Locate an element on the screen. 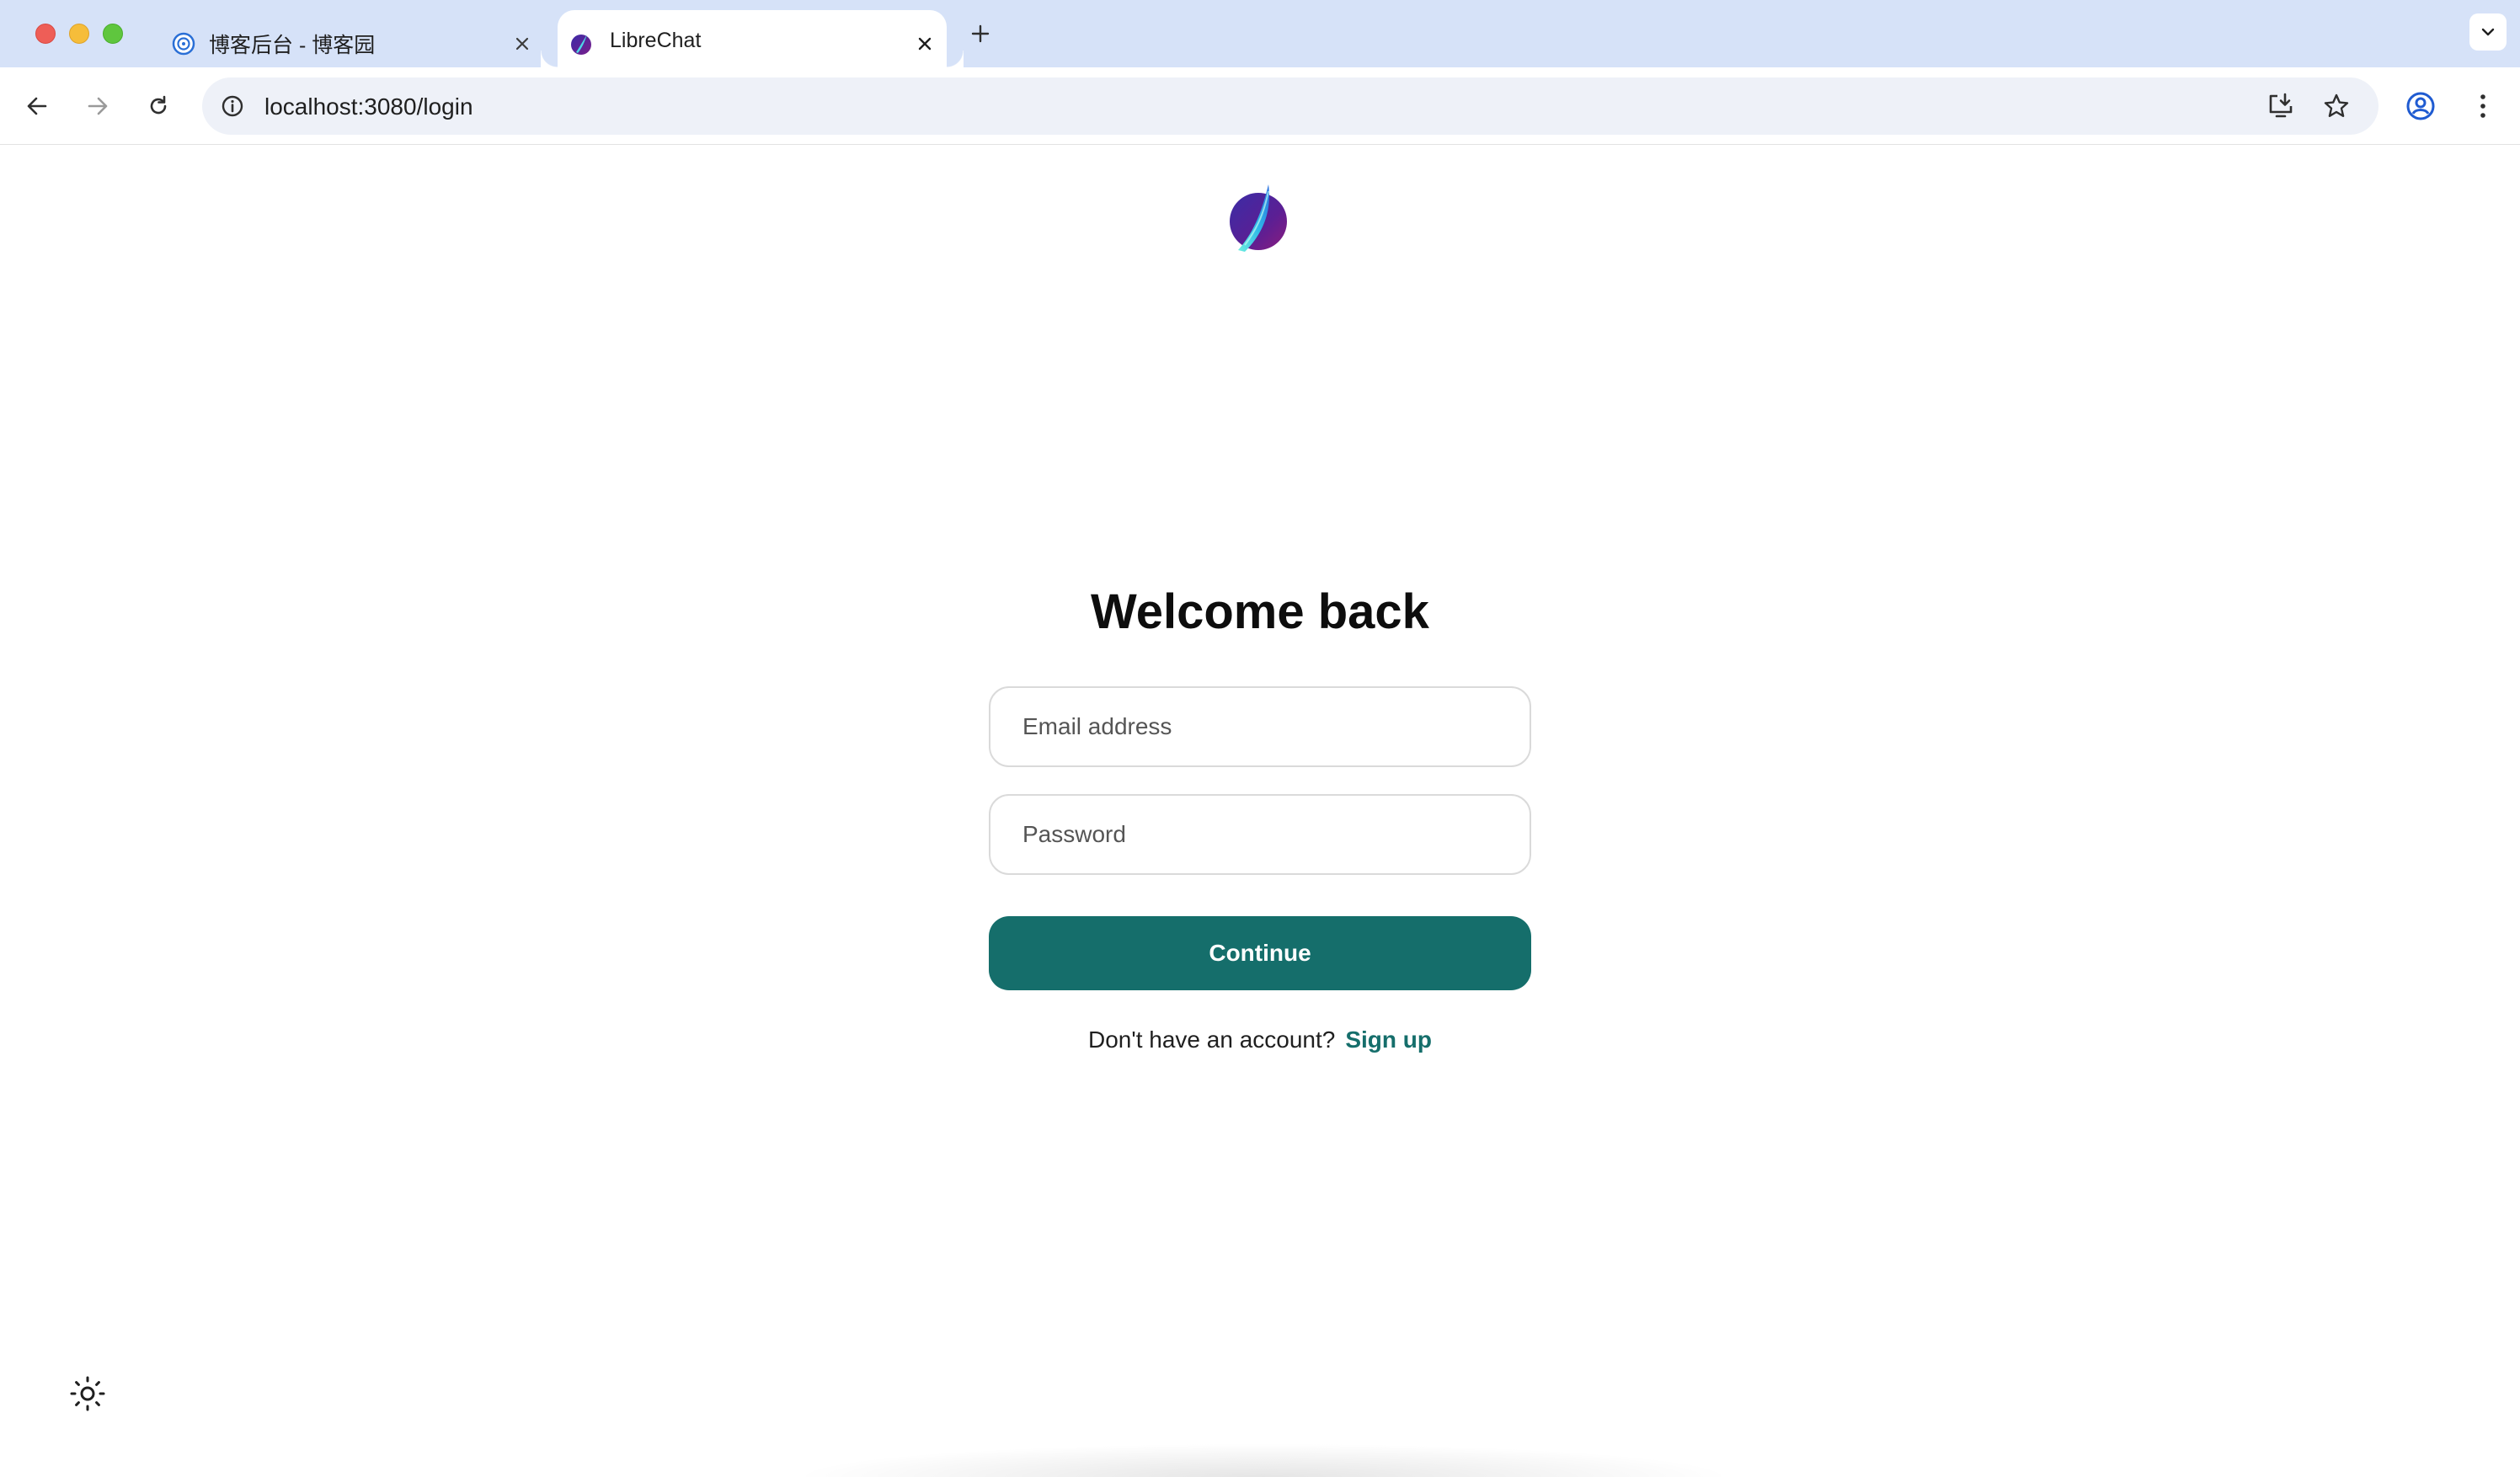 The height and width of the screenshot is (1477, 2520). close-window-button is located at coordinates (46, 34).